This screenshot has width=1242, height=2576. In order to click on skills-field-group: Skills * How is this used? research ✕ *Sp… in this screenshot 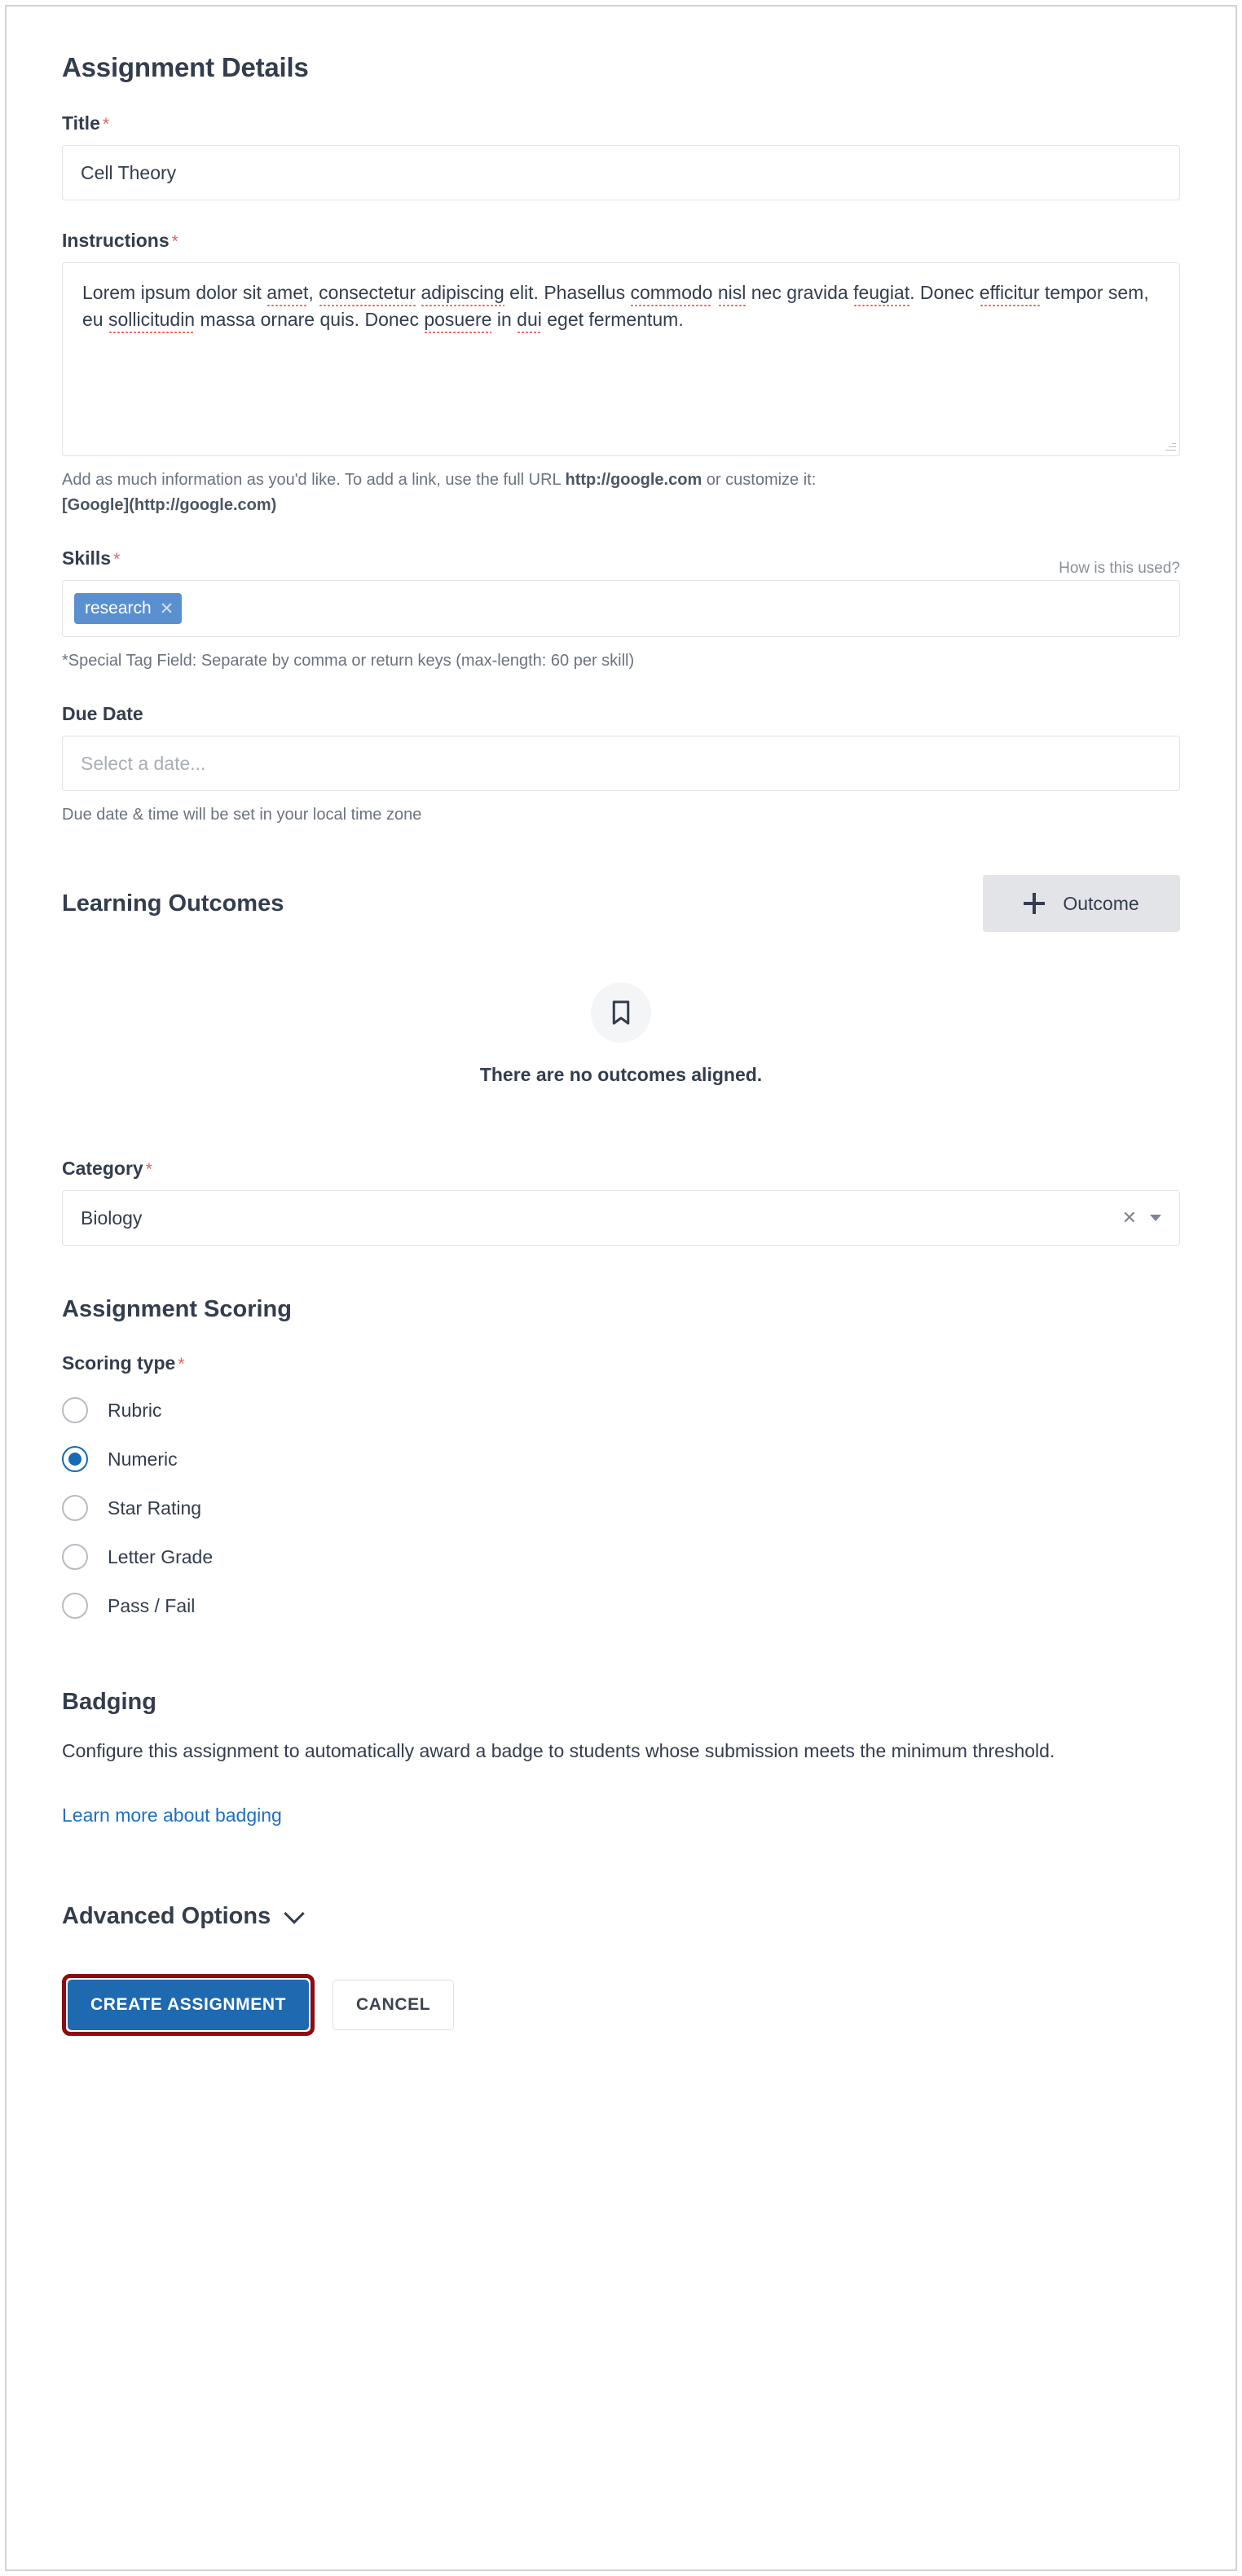, I will do `click(621, 610)`.